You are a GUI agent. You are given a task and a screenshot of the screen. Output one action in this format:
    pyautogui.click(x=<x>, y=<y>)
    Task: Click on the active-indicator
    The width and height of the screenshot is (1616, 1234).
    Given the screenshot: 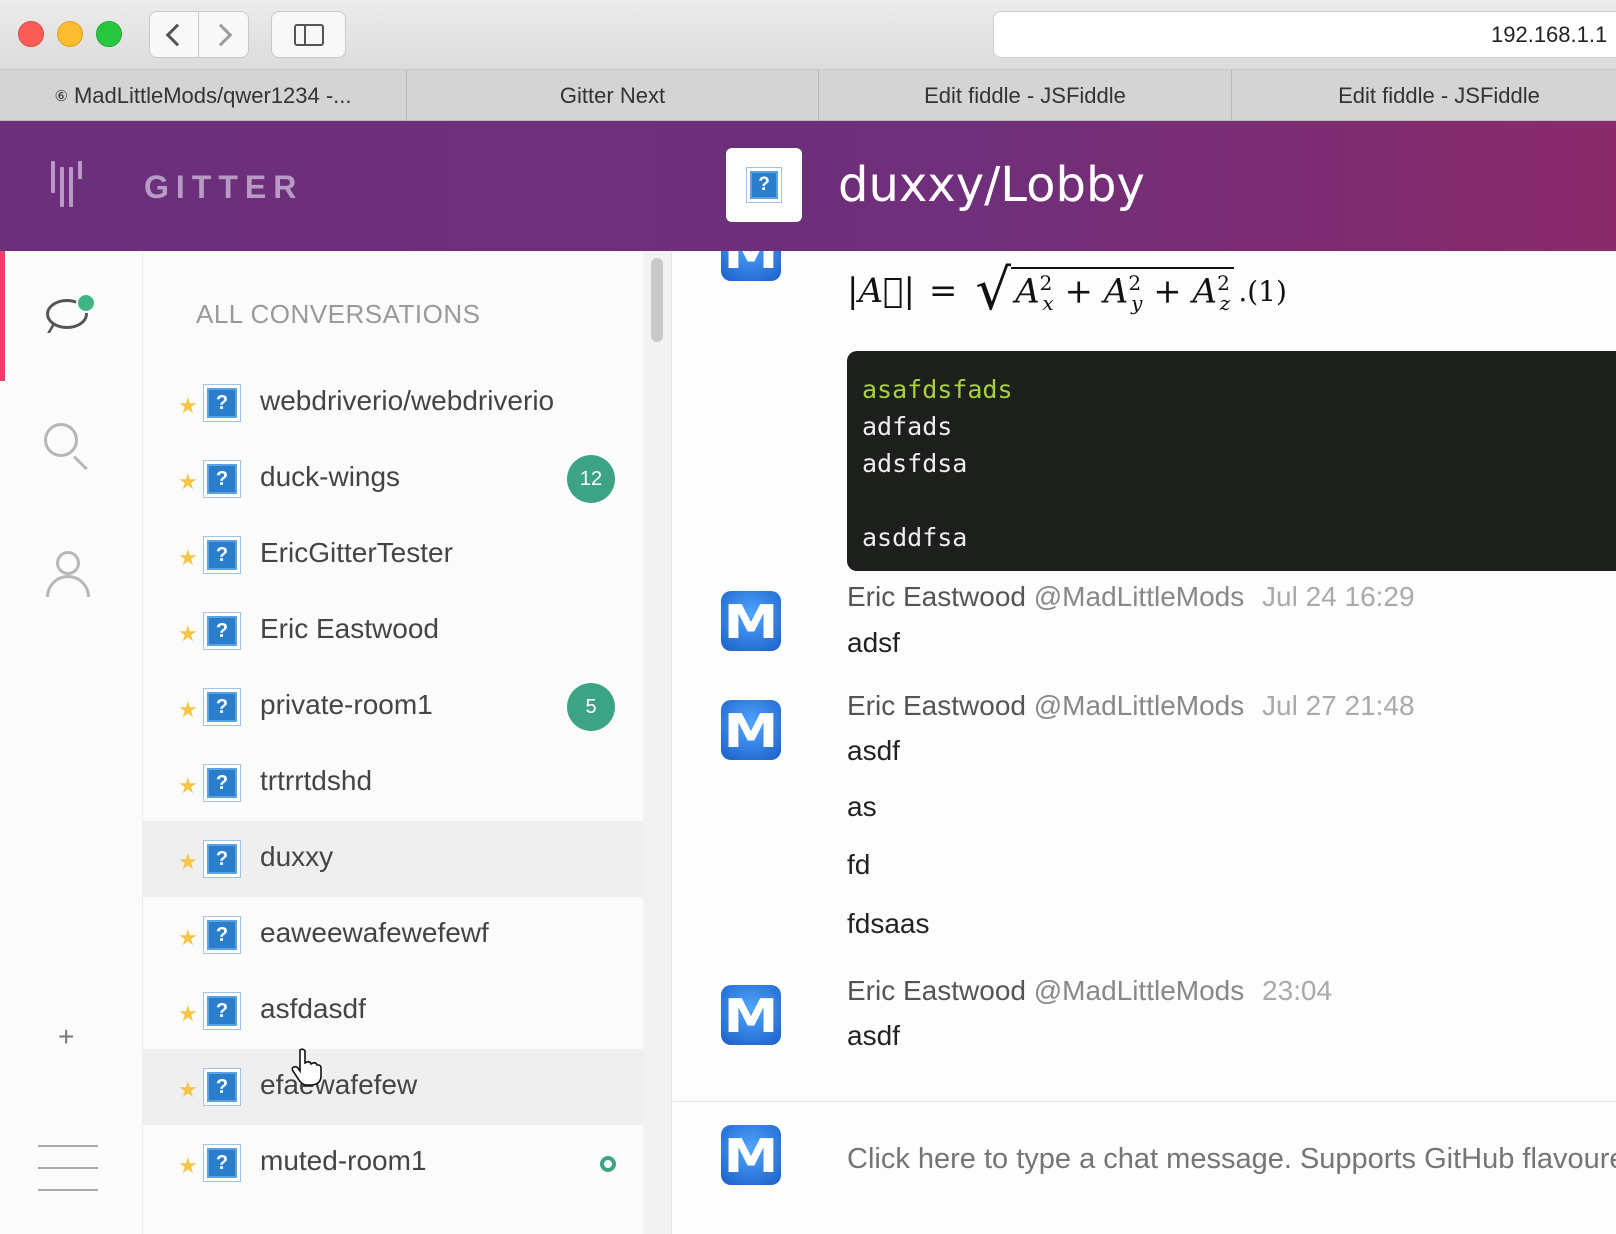 What is the action you would take?
    pyautogui.click(x=2, y=316)
    